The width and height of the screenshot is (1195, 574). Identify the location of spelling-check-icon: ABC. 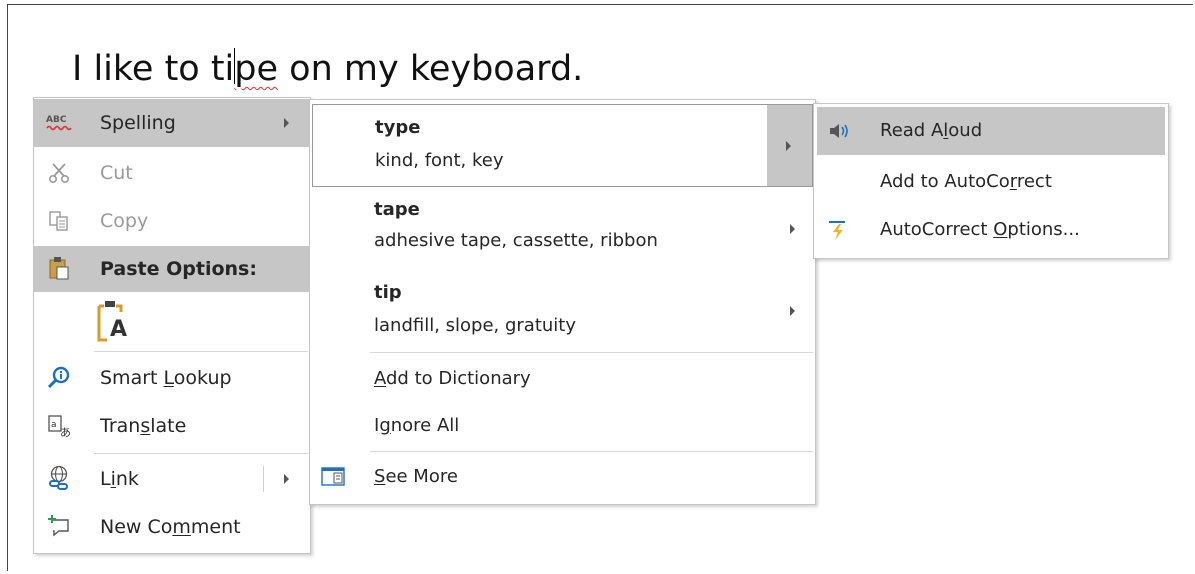
(60, 123).